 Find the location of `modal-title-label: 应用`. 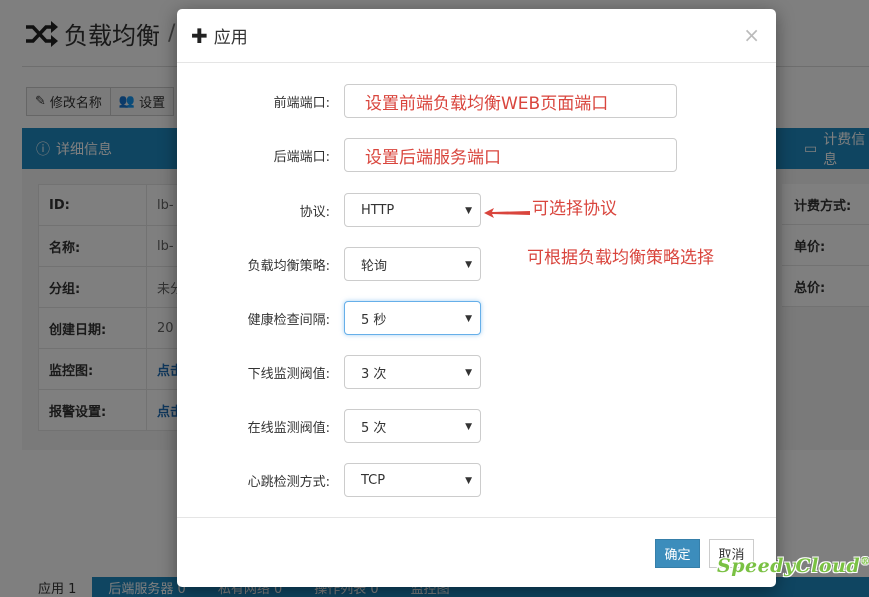

modal-title-label: 应用 is located at coordinates (230, 38).